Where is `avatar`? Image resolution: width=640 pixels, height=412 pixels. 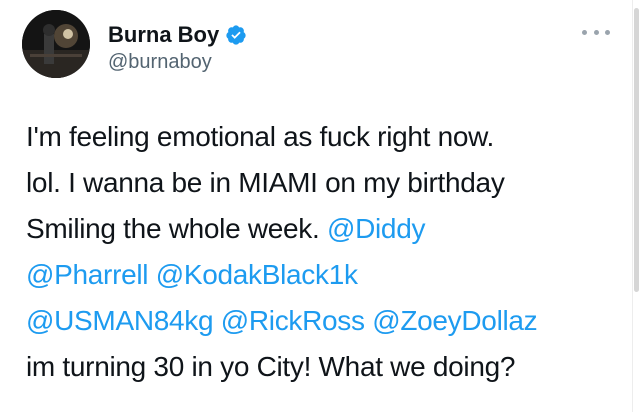 avatar is located at coordinates (56, 44).